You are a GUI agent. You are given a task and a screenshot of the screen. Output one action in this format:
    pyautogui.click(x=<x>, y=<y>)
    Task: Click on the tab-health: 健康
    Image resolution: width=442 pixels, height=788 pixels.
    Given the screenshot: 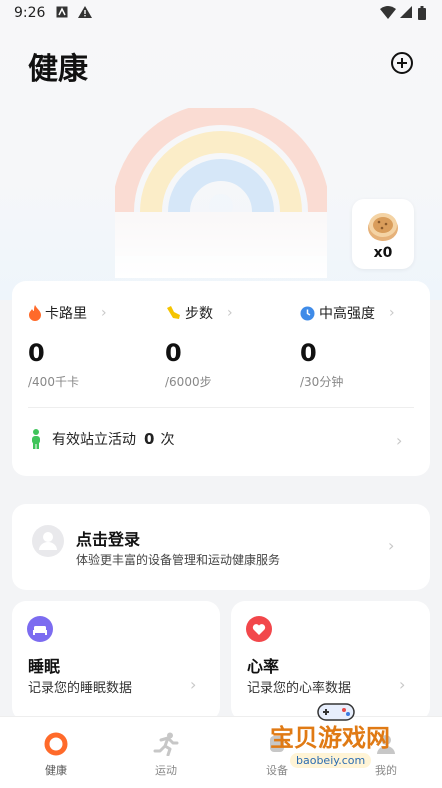 What is the action you would take?
    pyautogui.click(x=56, y=755)
    